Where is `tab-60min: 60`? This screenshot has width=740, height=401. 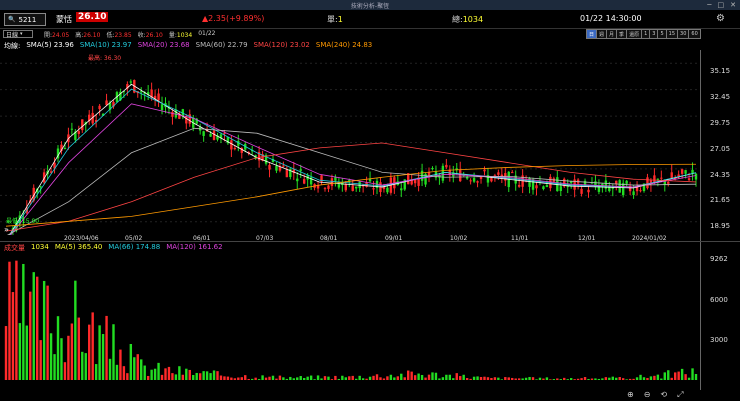
tab-60min: 60 is located at coordinates (694, 34).